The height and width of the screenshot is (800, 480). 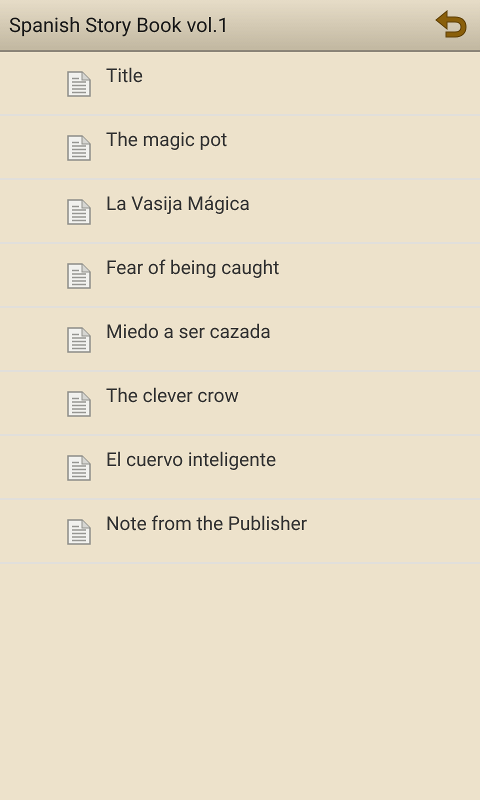 I want to click on chapter-item: Fear of being caught, so click(x=240, y=276).